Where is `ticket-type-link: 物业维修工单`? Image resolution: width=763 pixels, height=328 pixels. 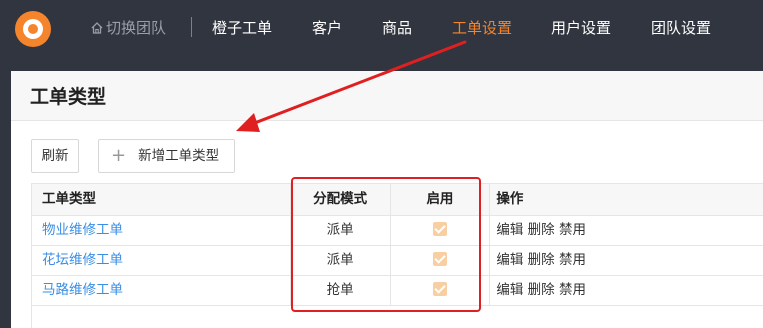
ticket-type-link: 物业维修工单 is located at coordinates (82, 230).